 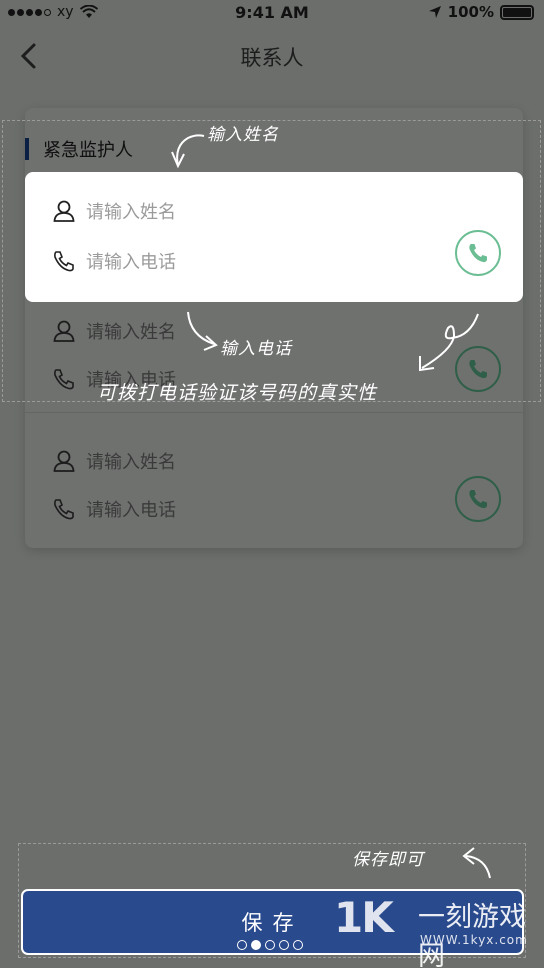 What do you see at coordinates (274, 490) in the screenshot?
I see `contact-row-3: 请输入姓名 请输入电话` at bounding box center [274, 490].